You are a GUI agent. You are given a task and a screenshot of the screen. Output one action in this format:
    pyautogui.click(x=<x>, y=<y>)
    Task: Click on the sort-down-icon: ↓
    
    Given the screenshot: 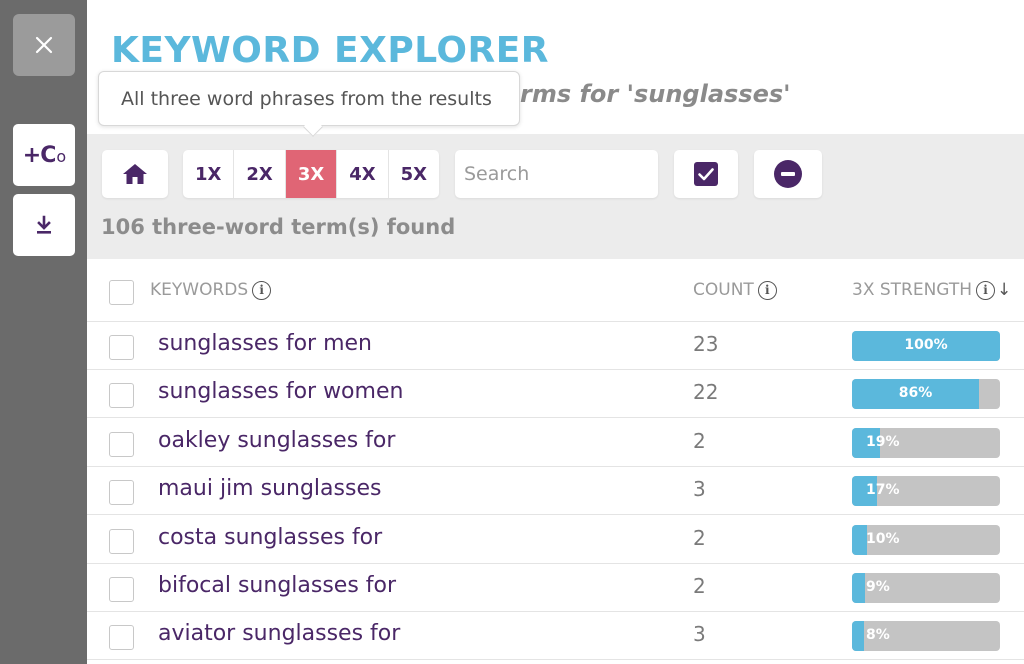 What is the action you would take?
    pyautogui.click(x=1004, y=290)
    